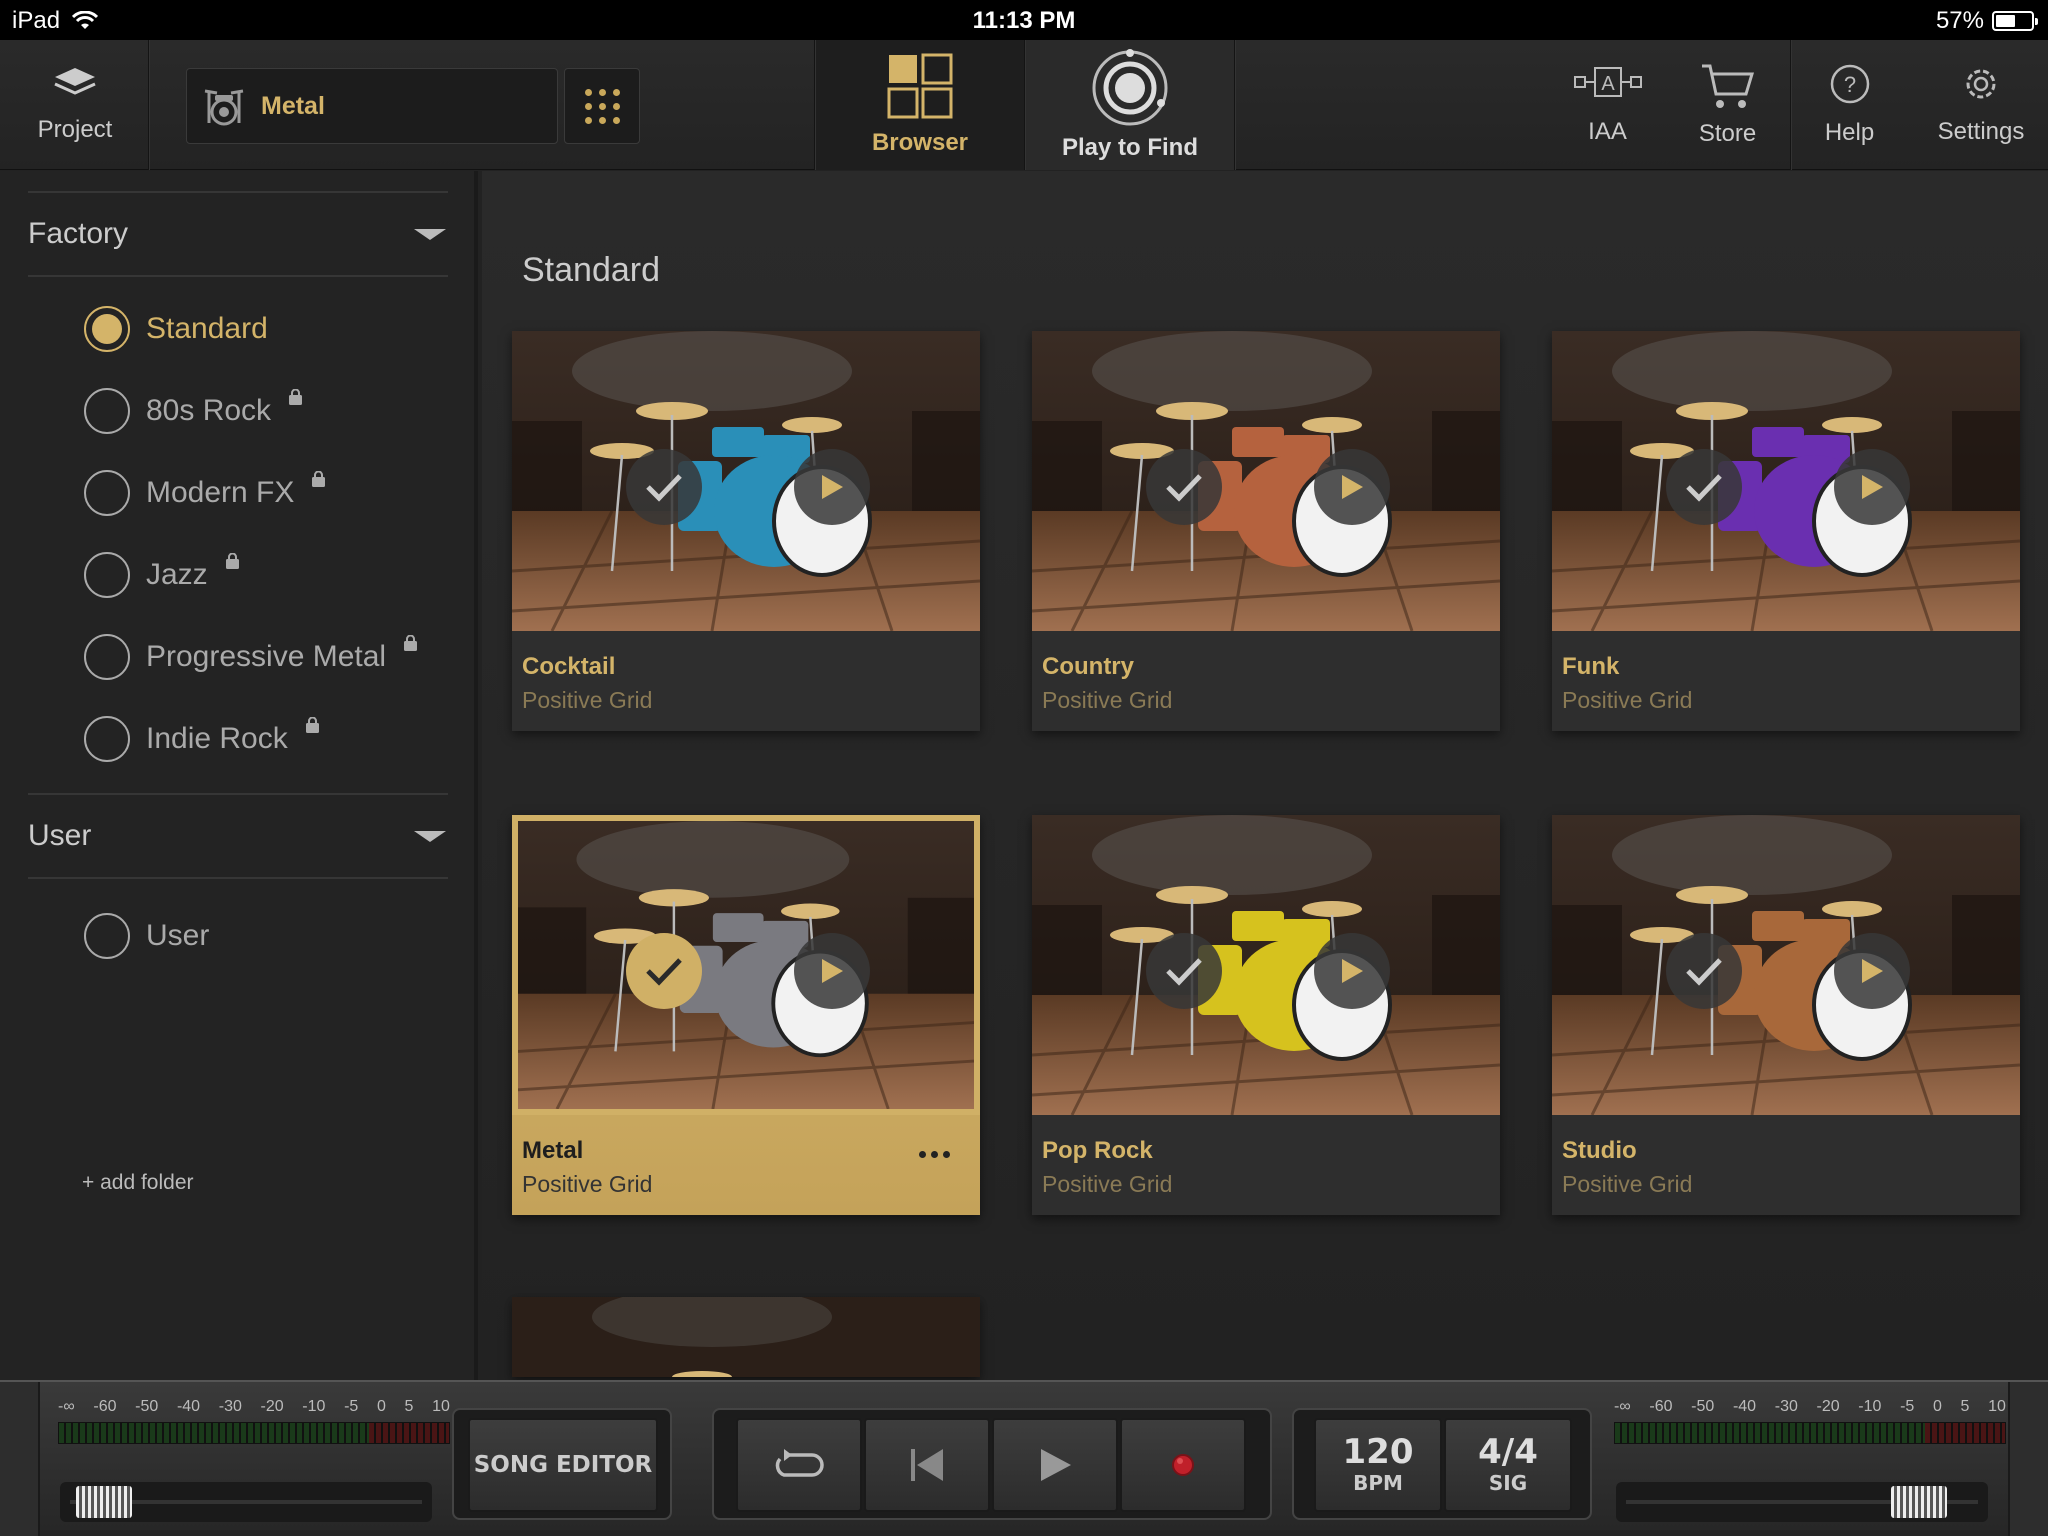 The height and width of the screenshot is (1536, 2048). What do you see at coordinates (1508, 1483) in the screenshot?
I see `sig-label: SIG` at bounding box center [1508, 1483].